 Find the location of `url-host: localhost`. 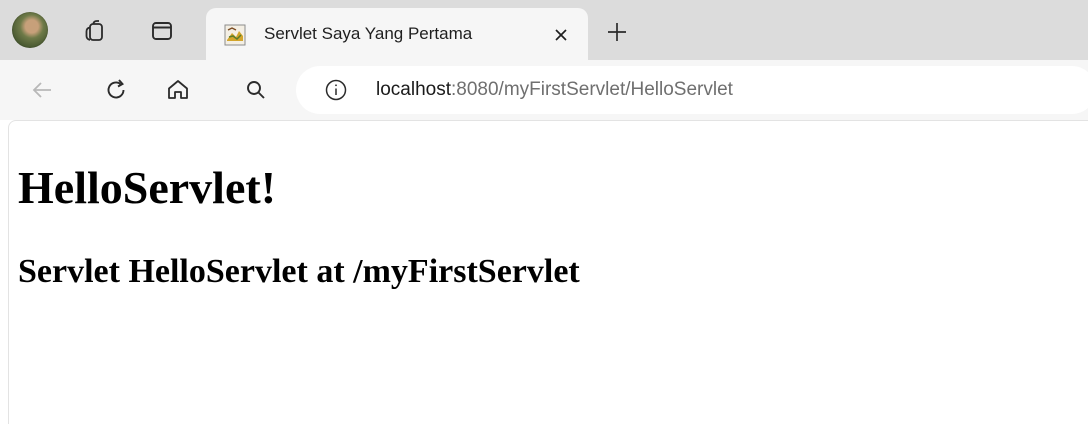

url-host: localhost is located at coordinates (413, 89).